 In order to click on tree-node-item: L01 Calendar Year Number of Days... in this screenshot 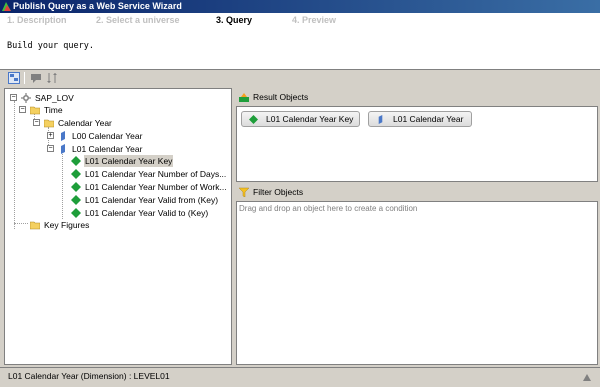, I will do `click(116, 174)`.